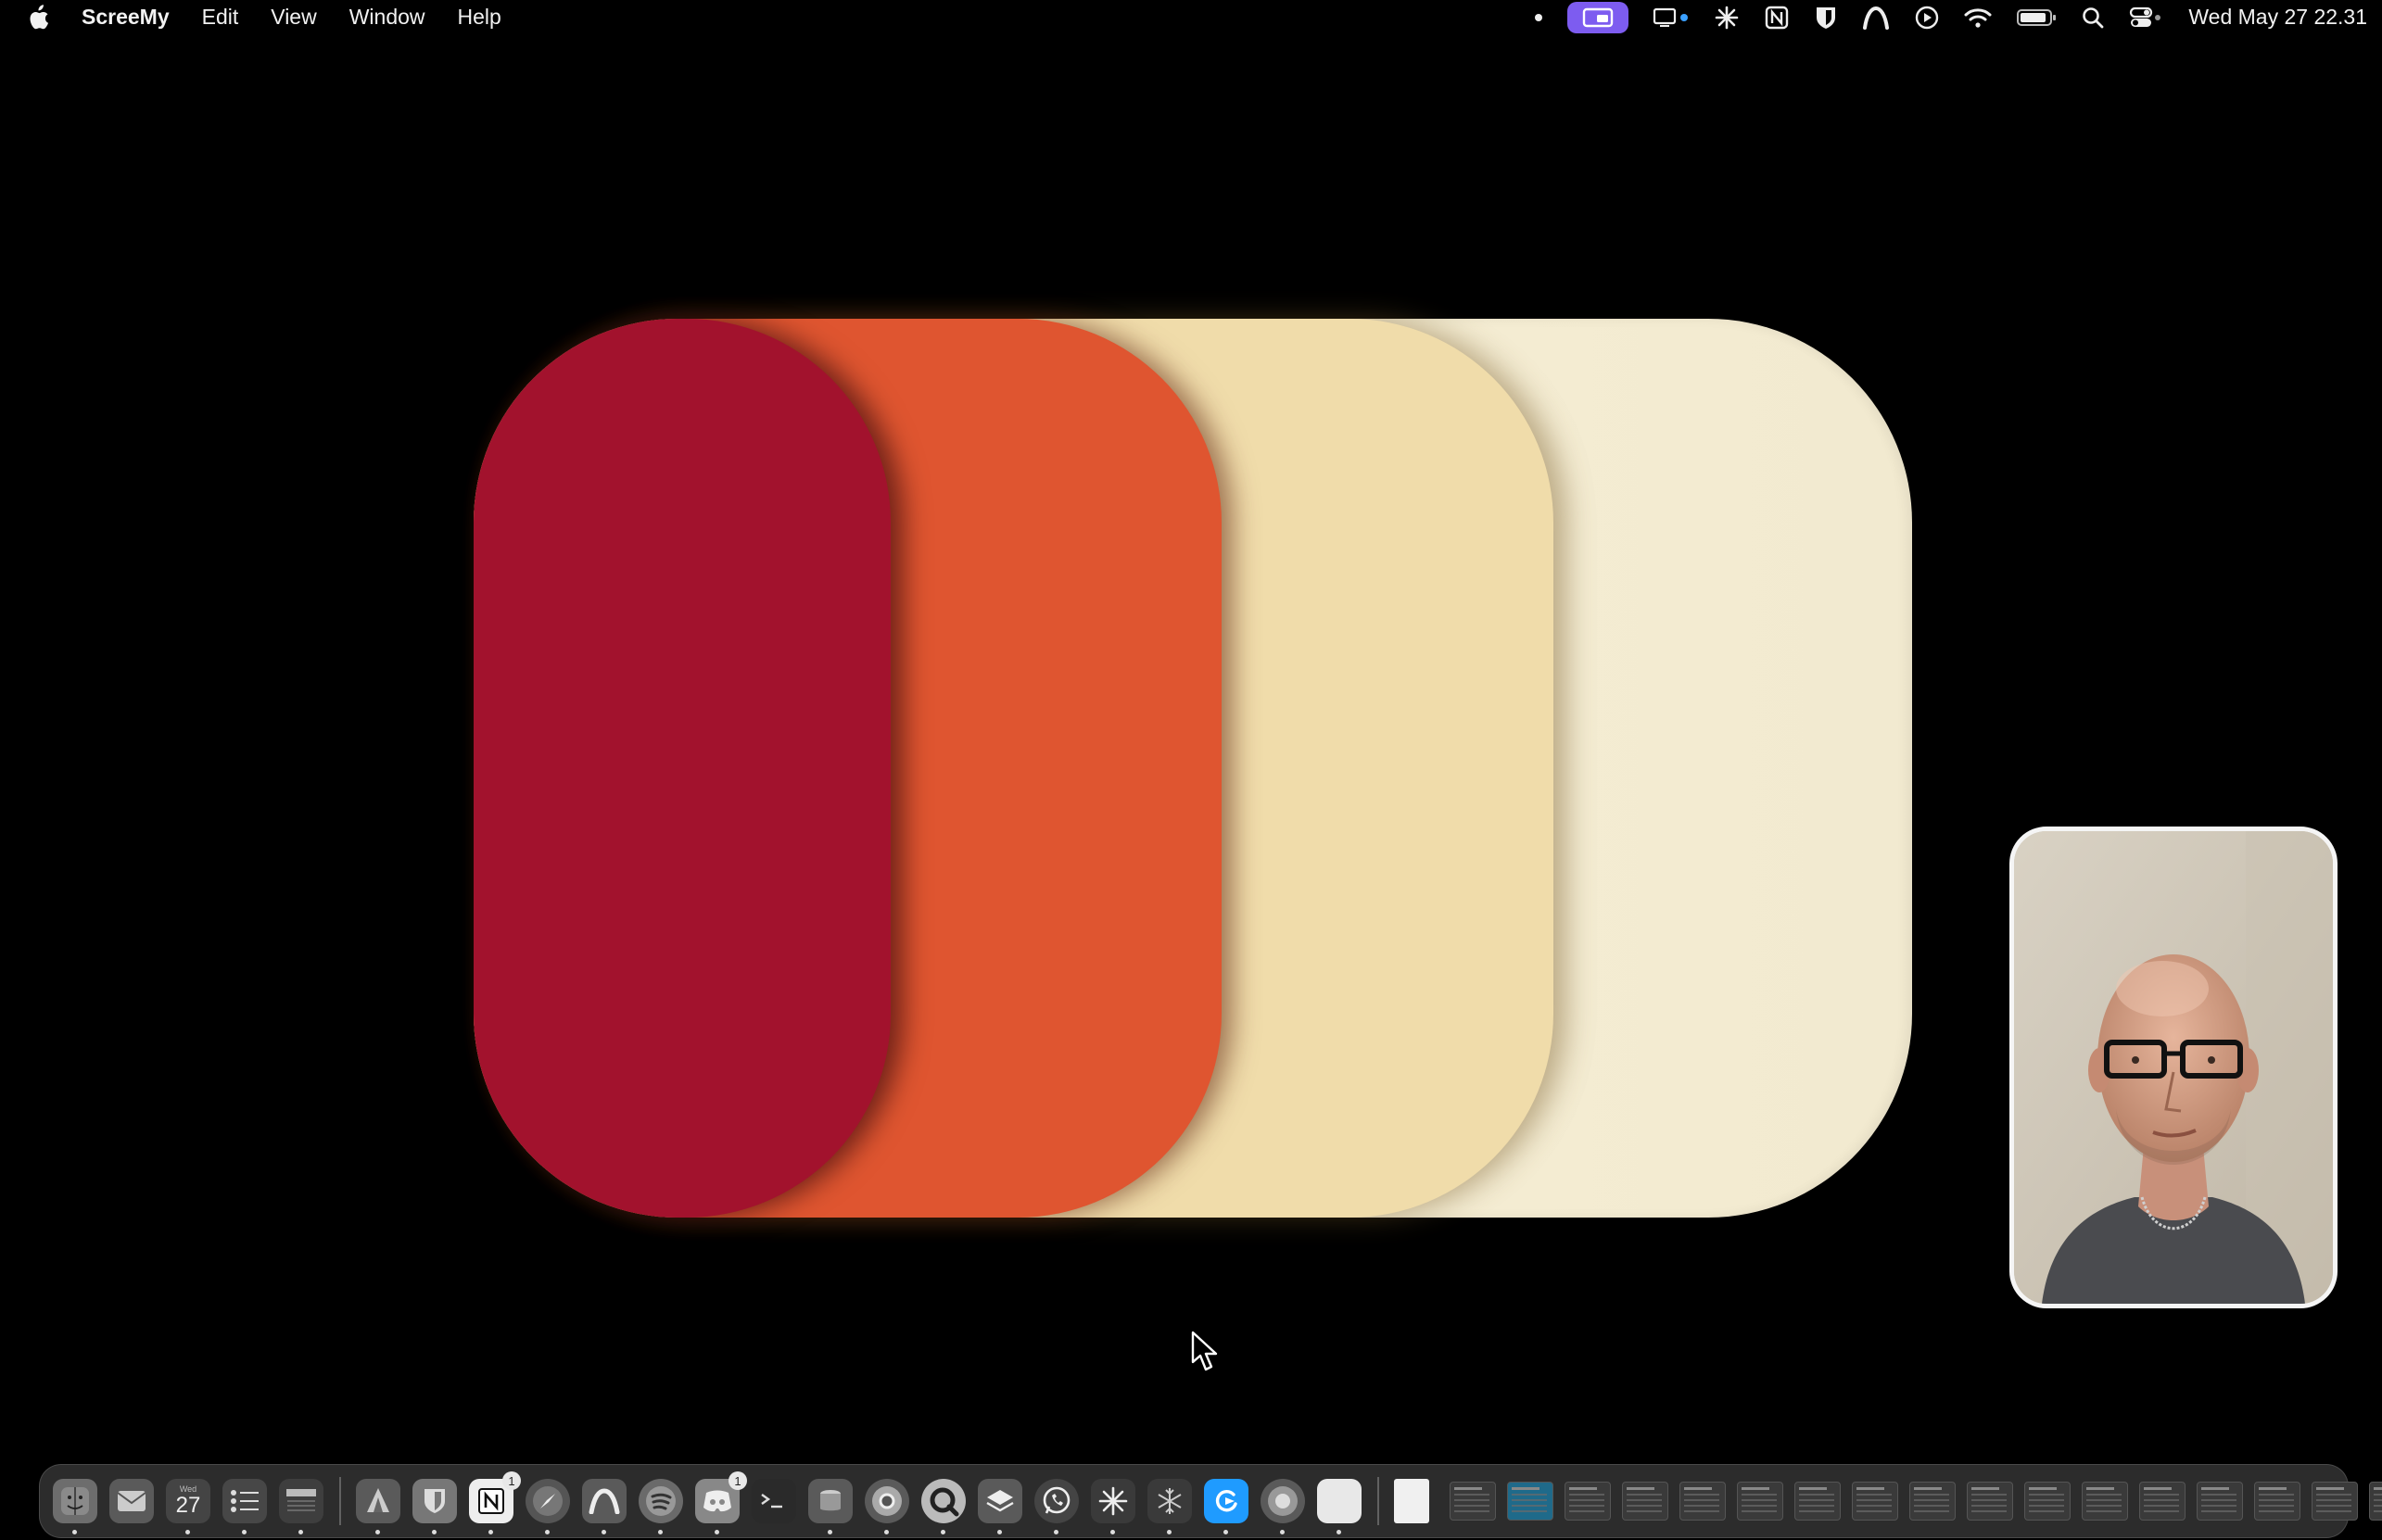 The image size is (2382, 1540). Describe the element at coordinates (1876, 17) in the screenshot. I see `arc-icon` at that location.